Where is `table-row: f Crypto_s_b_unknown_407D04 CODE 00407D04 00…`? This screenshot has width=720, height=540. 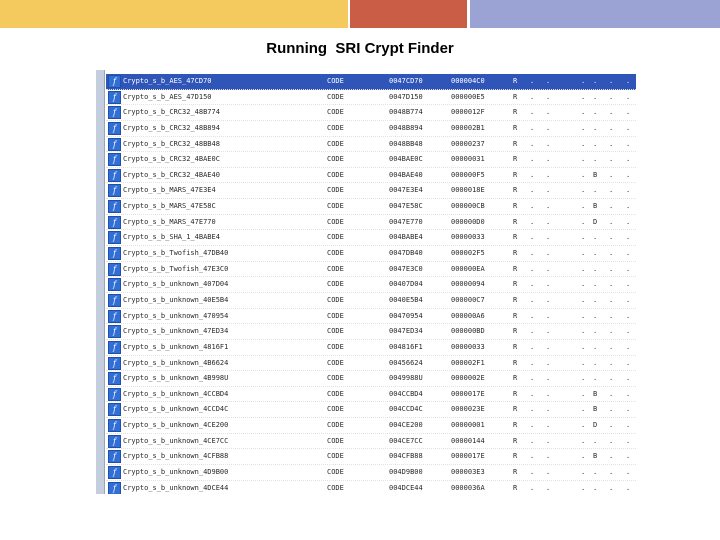
table-row: f Crypto_s_b_unknown_407D04 CODE 00407D04 00… is located at coordinates (371, 285).